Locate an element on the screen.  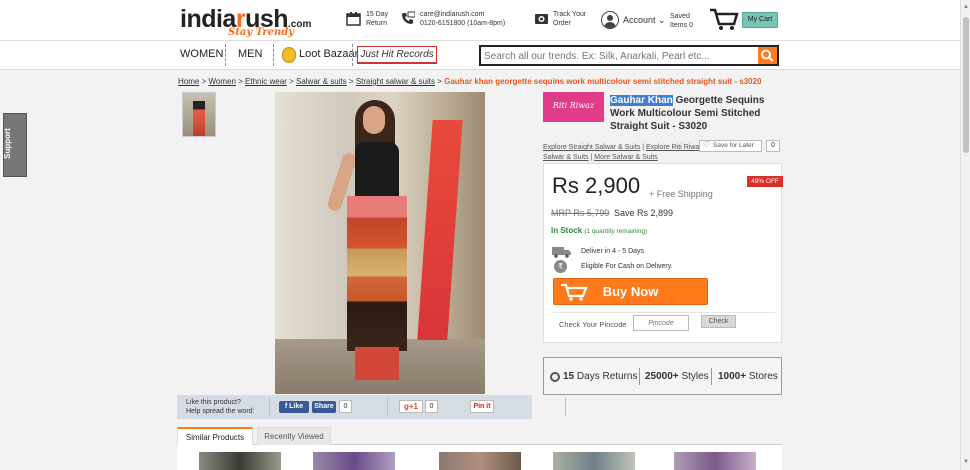
saved-line1: Saved is located at coordinates (680, 16).